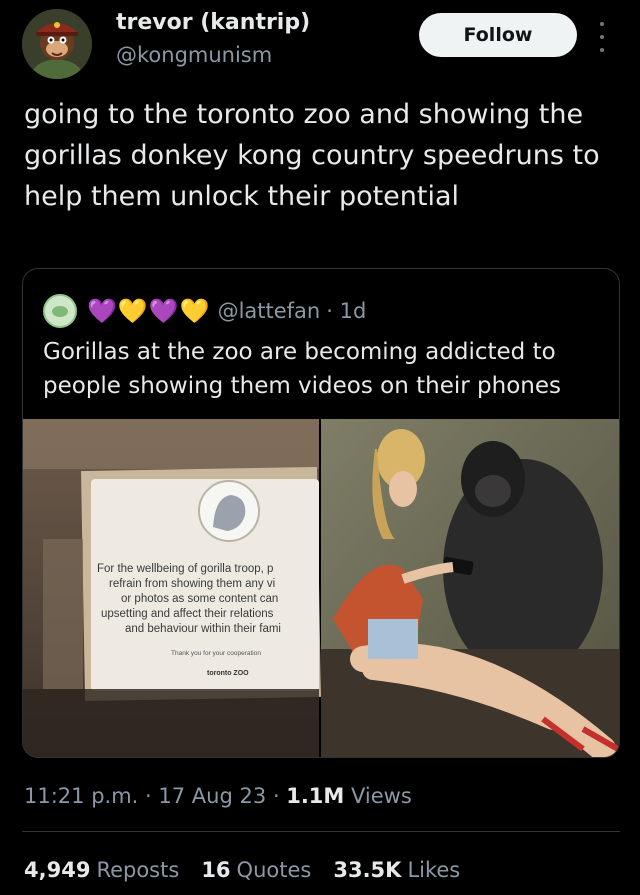 The height and width of the screenshot is (895, 640). What do you see at coordinates (213, 22) in the screenshot?
I see `author-display-name: trevor (kantrip)` at bounding box center [213, 22].